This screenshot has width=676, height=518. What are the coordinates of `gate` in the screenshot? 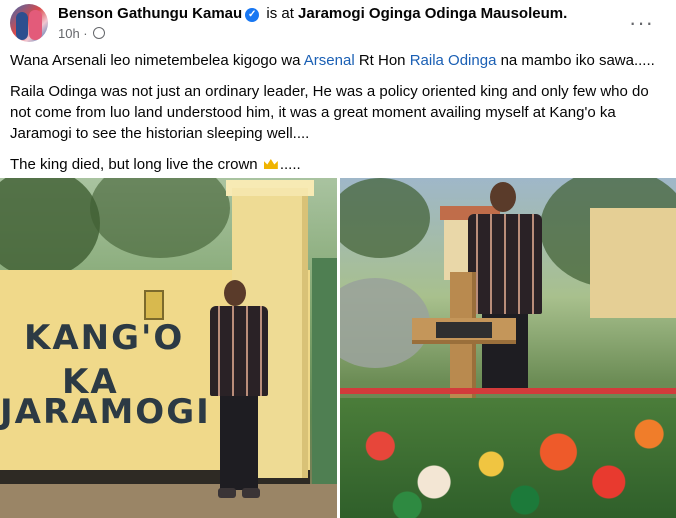 It's located at (324, 373).